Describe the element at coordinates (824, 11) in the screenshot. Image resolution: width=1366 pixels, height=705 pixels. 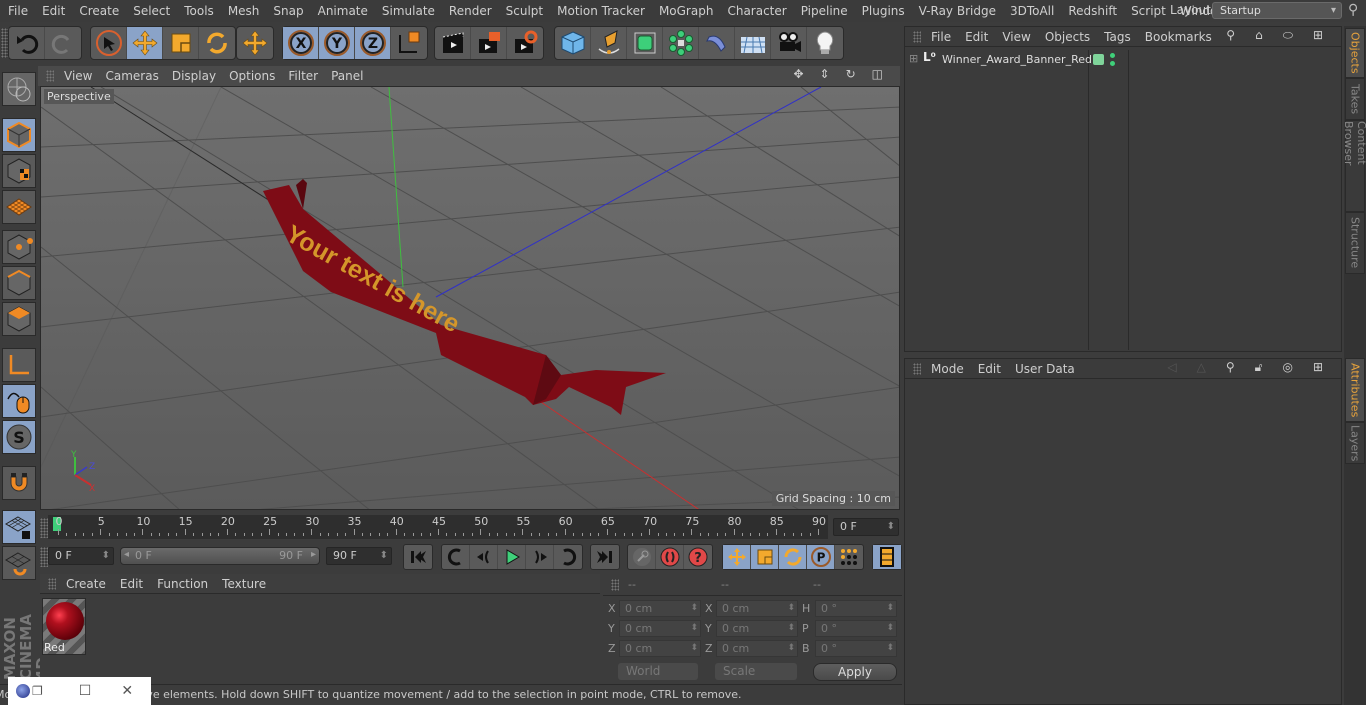
I see `menu-pipeline: Pipeline` at that location.